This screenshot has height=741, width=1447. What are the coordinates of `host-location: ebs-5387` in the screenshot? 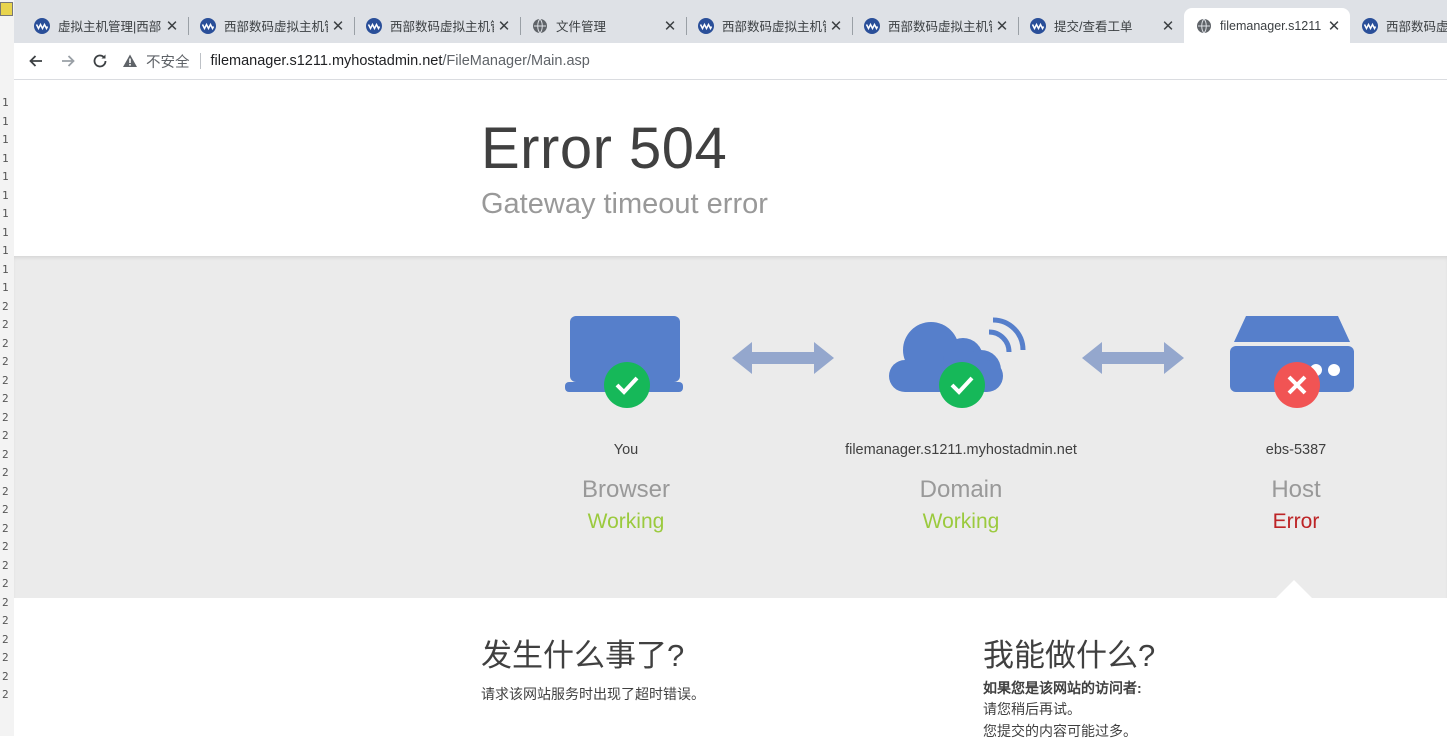 It's located at (1296, 450).